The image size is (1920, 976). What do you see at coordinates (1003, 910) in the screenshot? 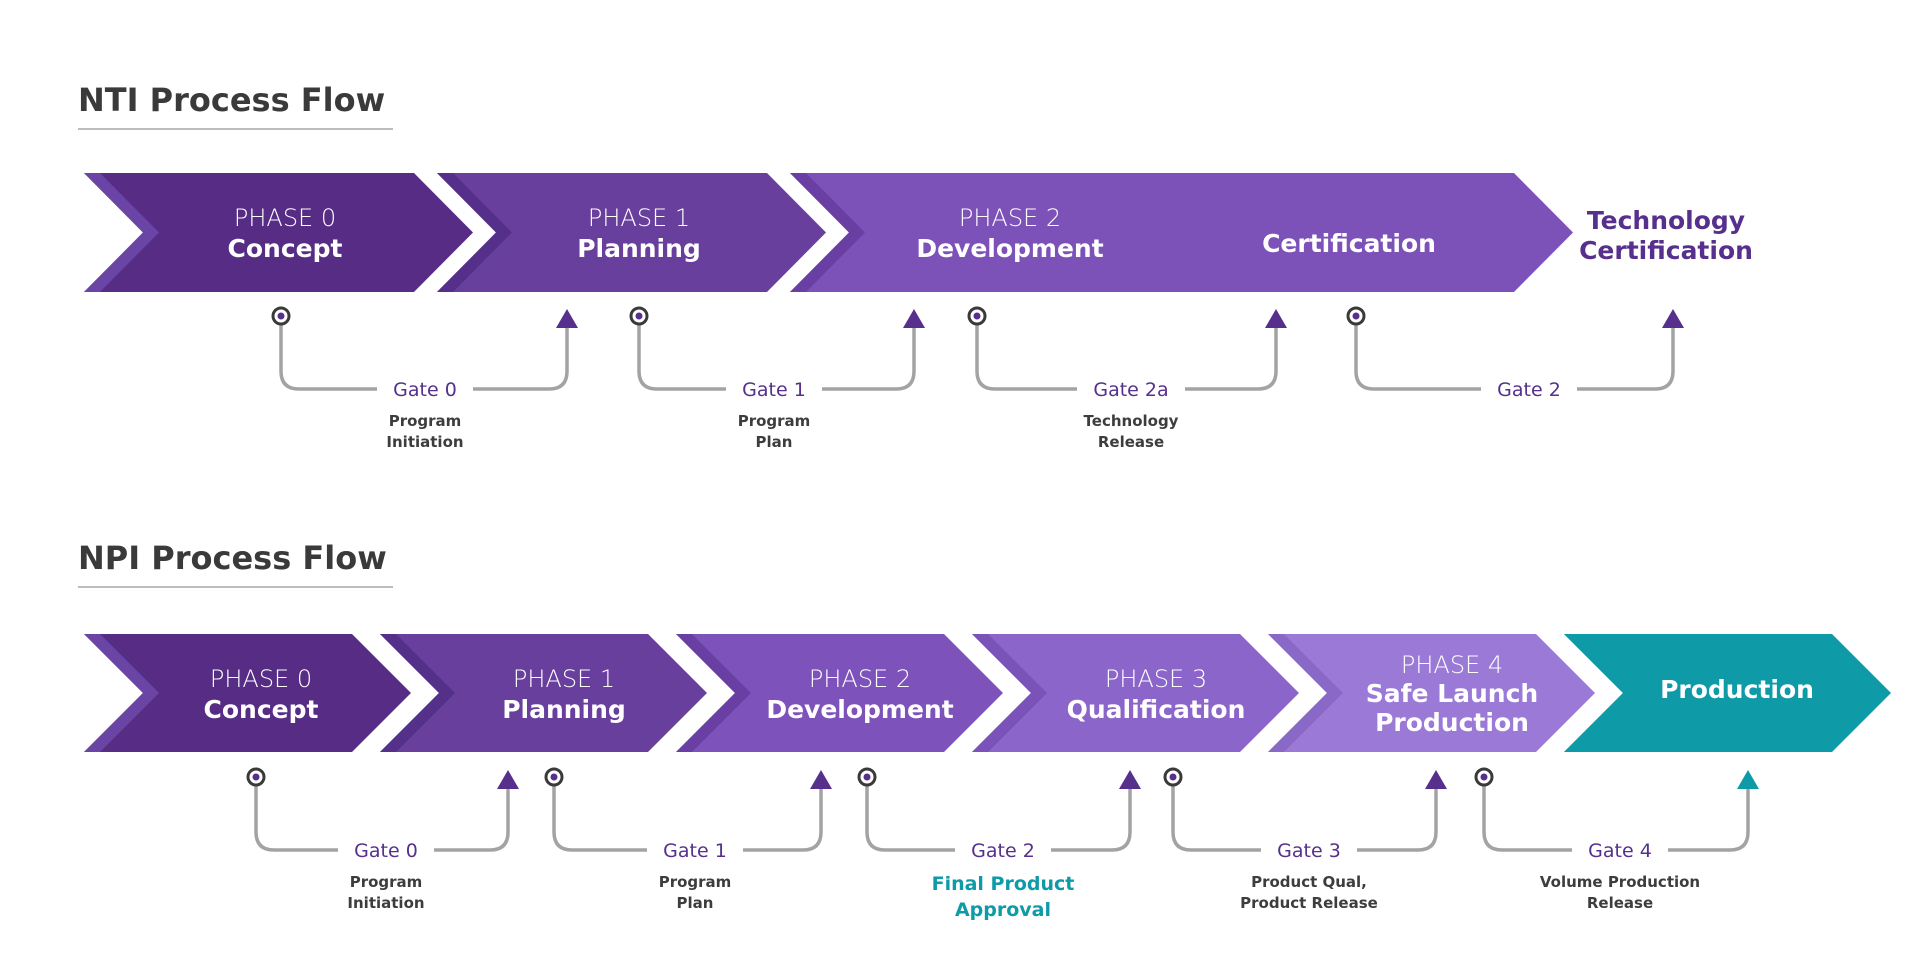
I see `gate-description-line2: Approval` at bounding box center [1003, 910].